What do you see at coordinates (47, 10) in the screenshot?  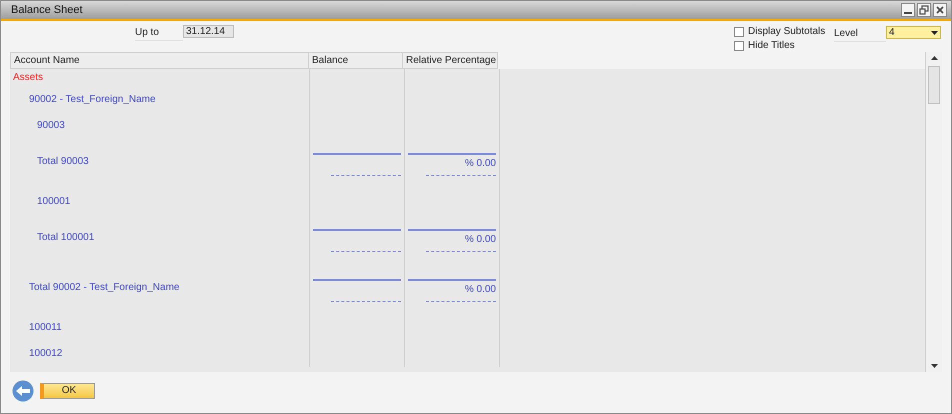 I see `window-title: Balance Sheet` at bounding box center [47, 10].